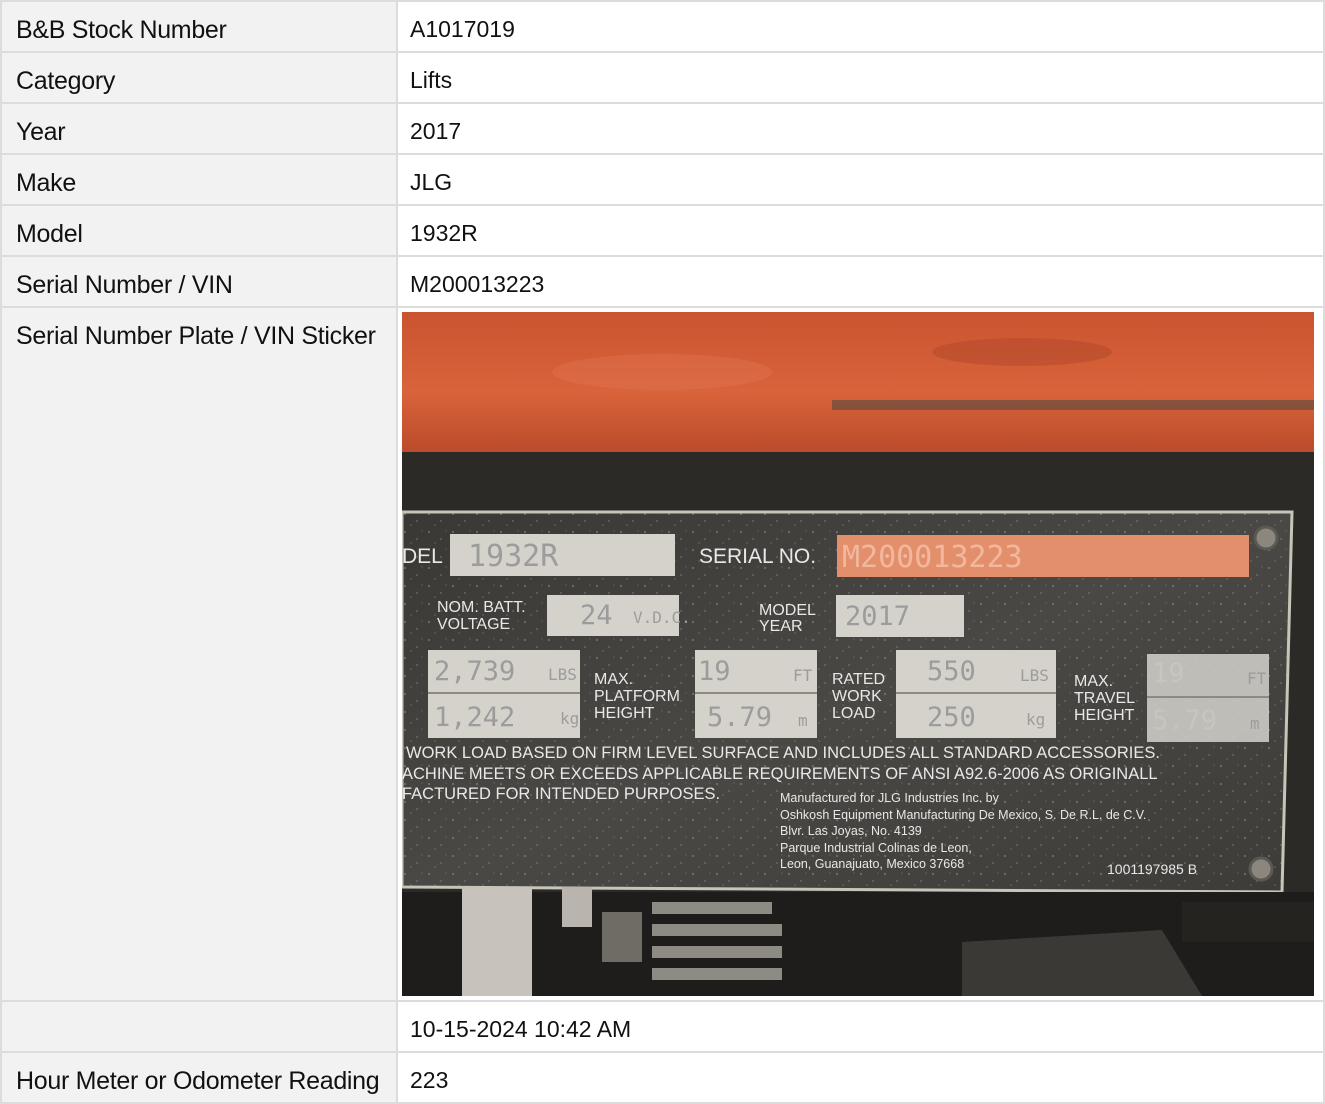 Image resolution: width=1325 pixels, height=1104 pixels. I want to click on svg-text: SERIAL NO., so click(757, 556).